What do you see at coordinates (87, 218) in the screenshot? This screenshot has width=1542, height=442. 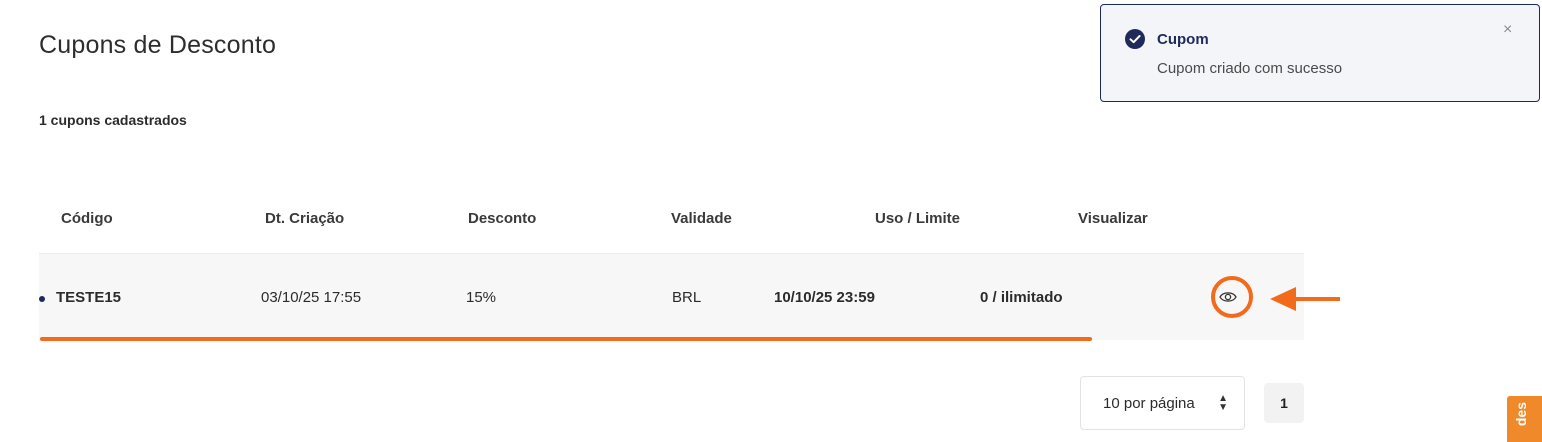 I see `header-code: Código` at bounding box center [87, 218].